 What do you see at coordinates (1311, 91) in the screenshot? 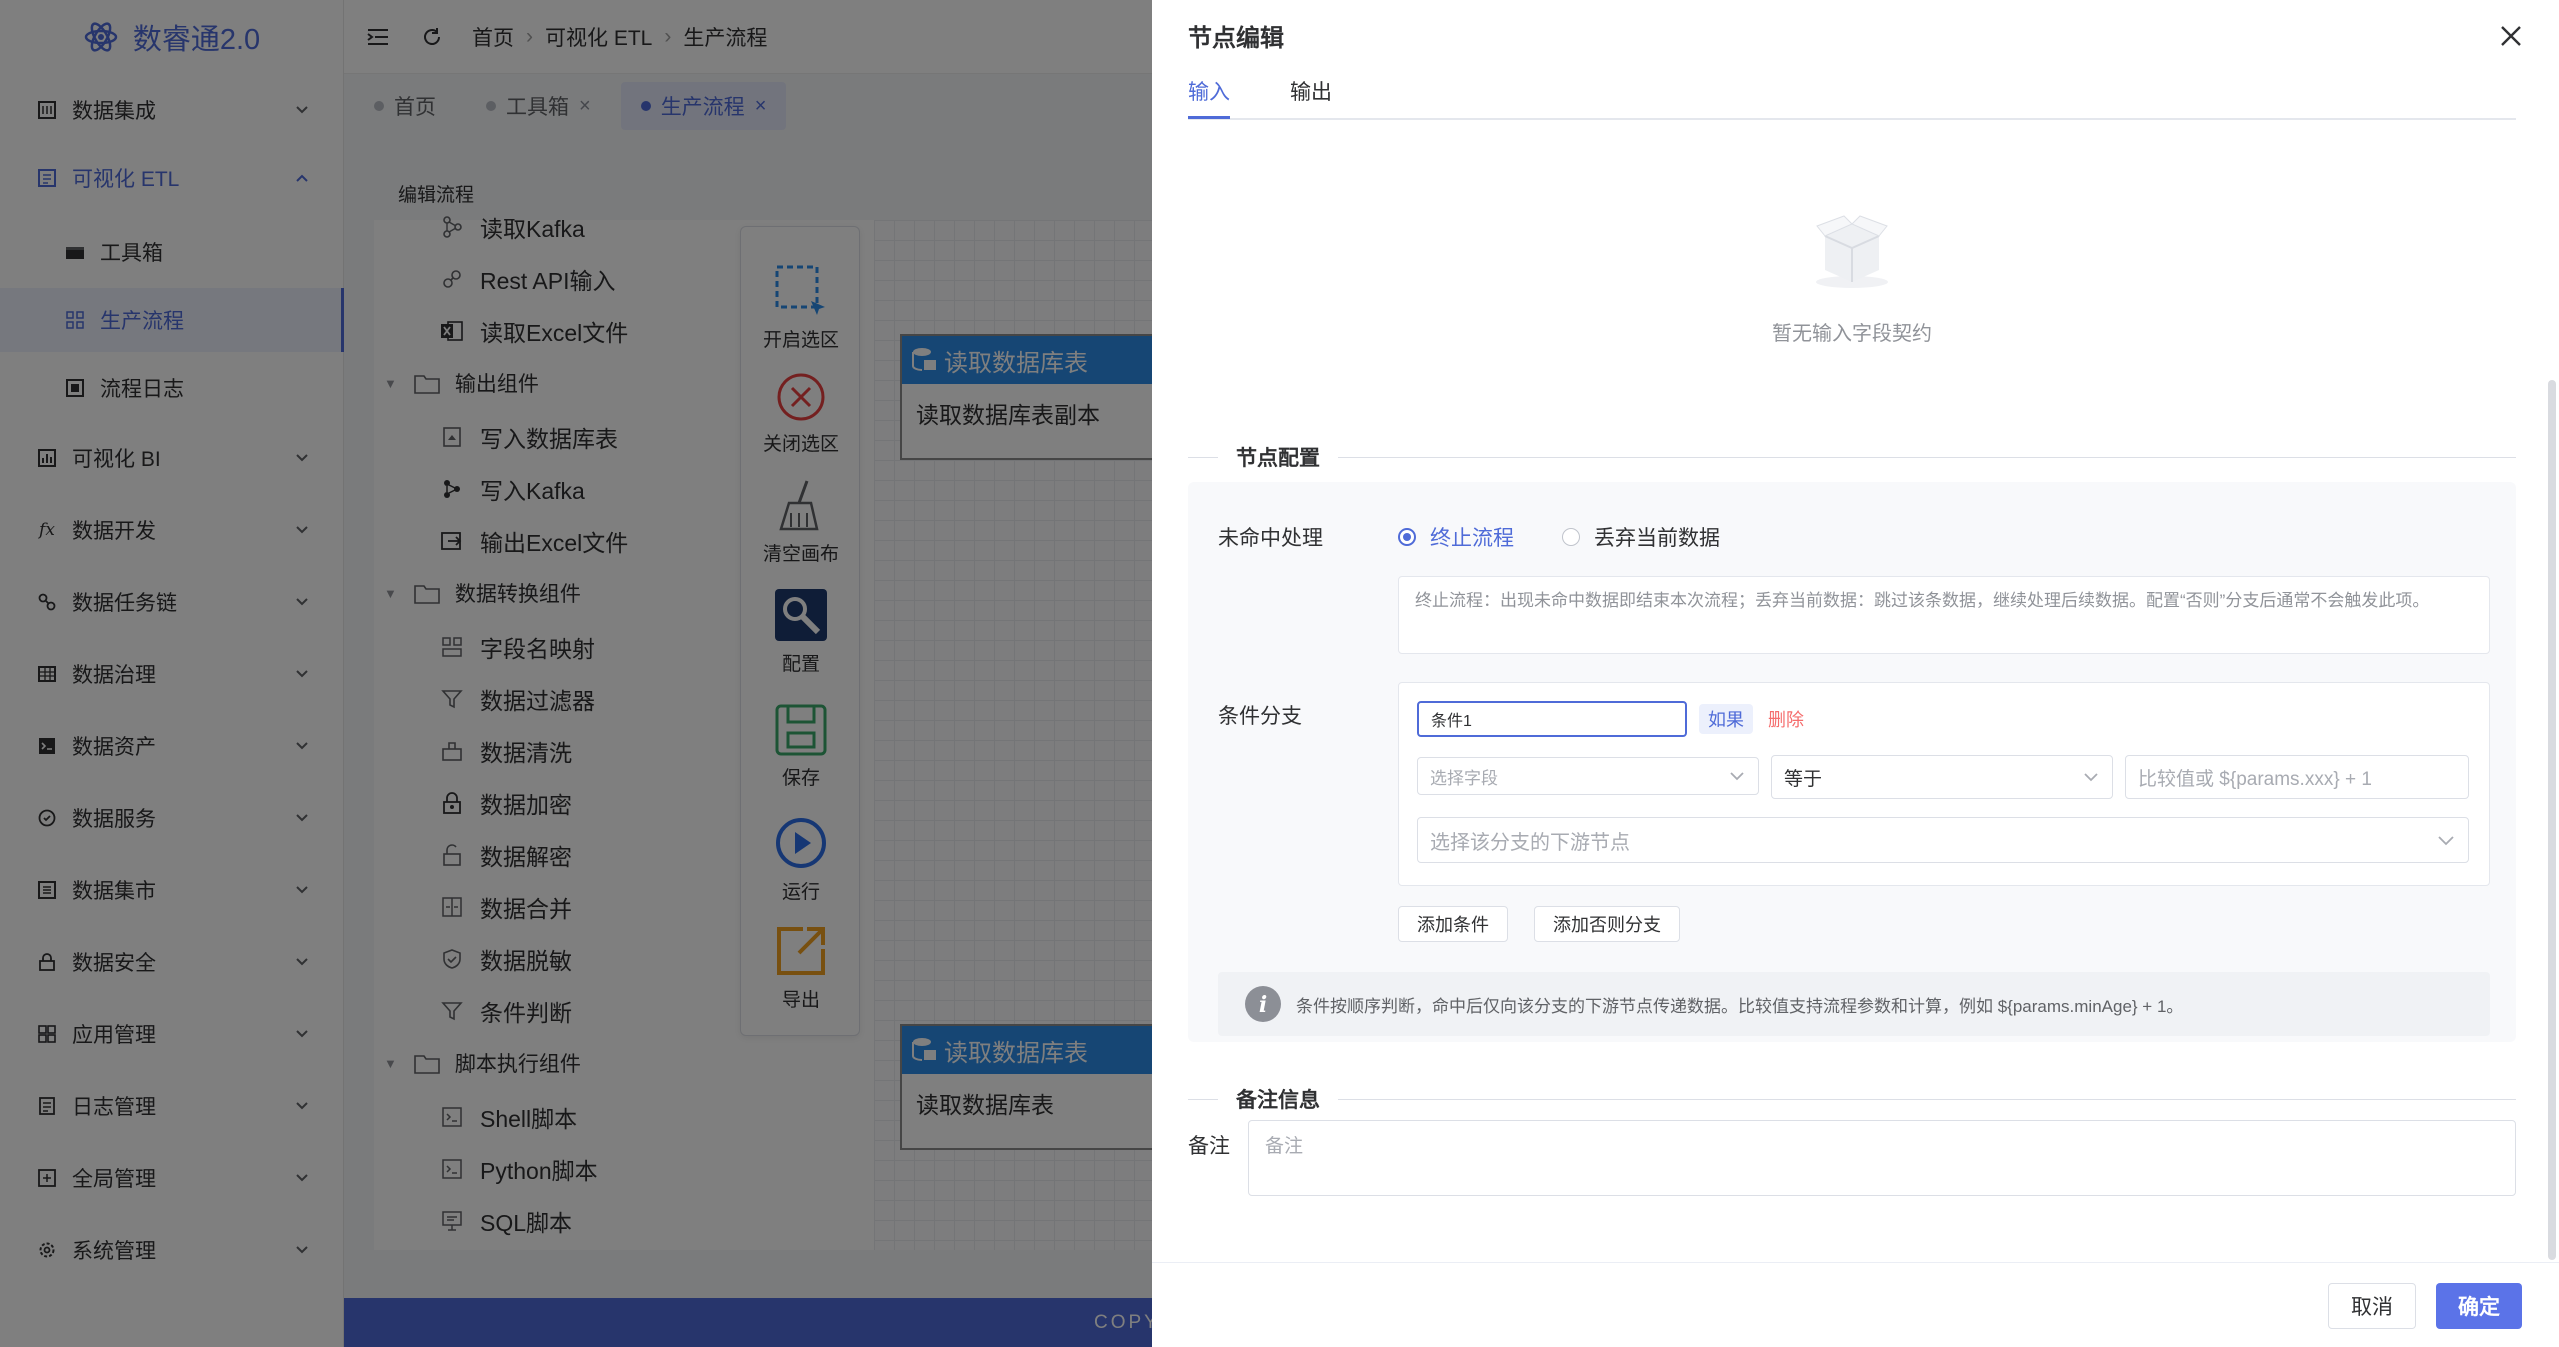
I see `tab-output: 输出` at bounding box center [1311, 91].